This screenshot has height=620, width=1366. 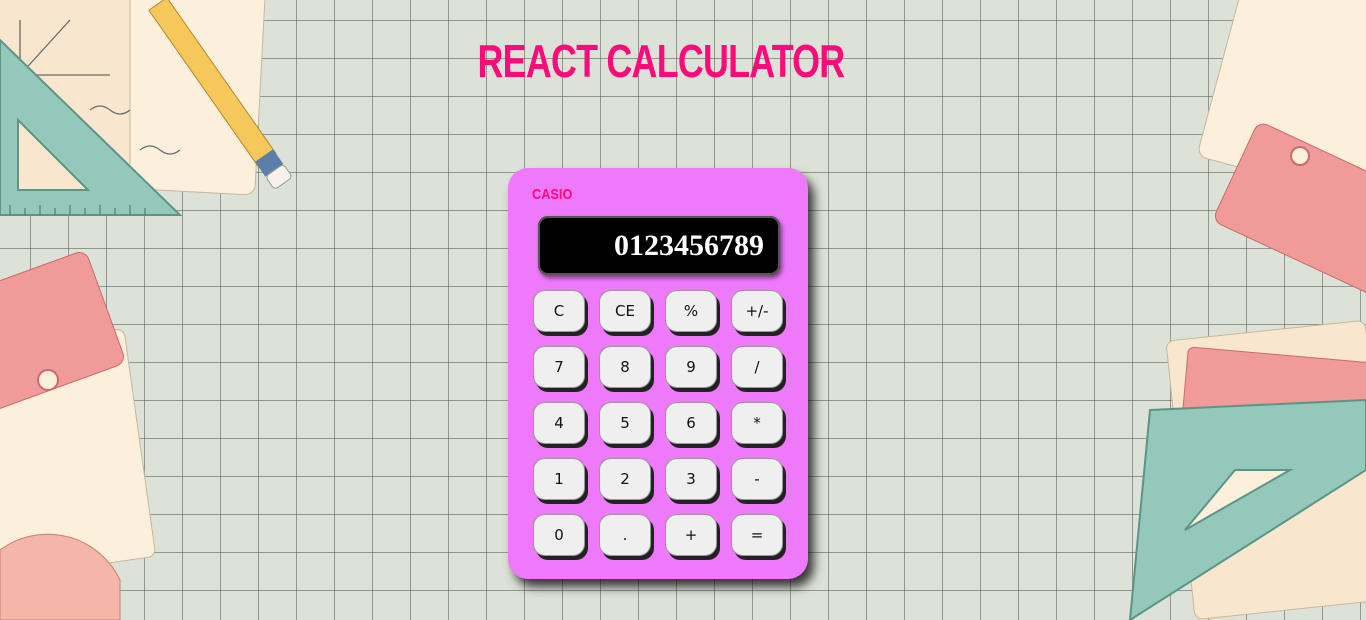 I want to click on key-toggle-sign: +/-, so click(x=757, y=311).